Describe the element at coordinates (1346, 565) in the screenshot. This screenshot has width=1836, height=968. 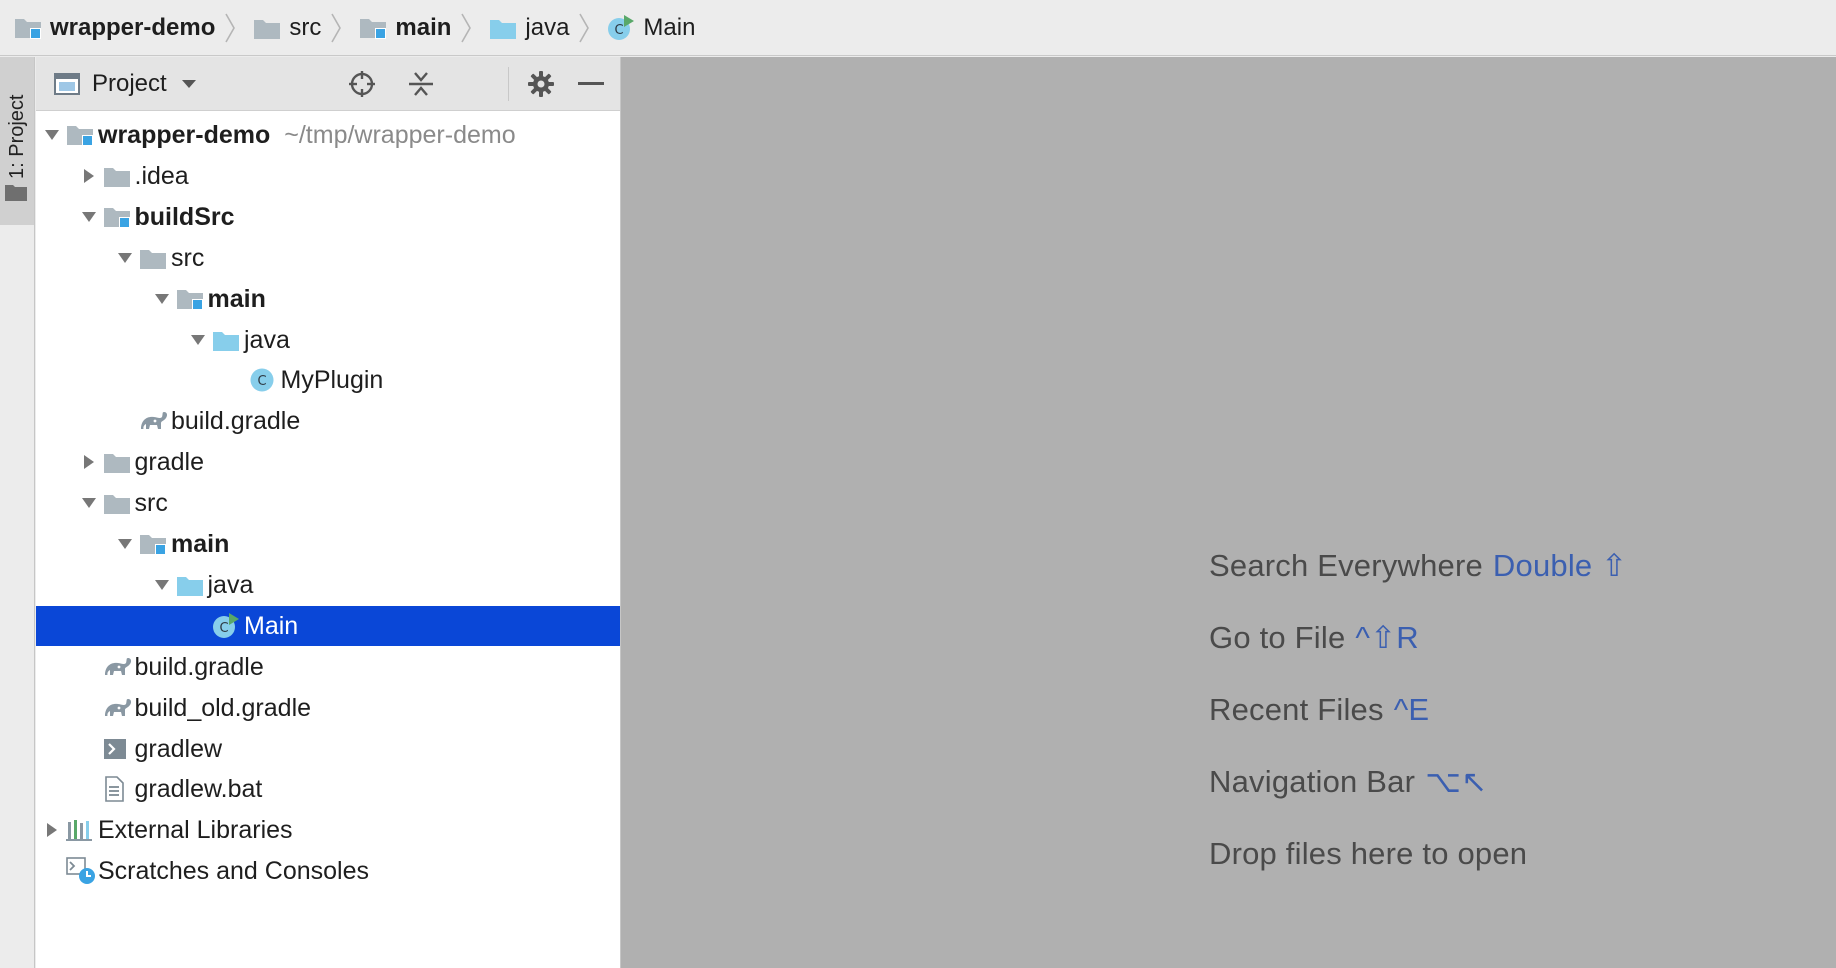
I see `editor-hint-label: Search Everywhere` at that location.